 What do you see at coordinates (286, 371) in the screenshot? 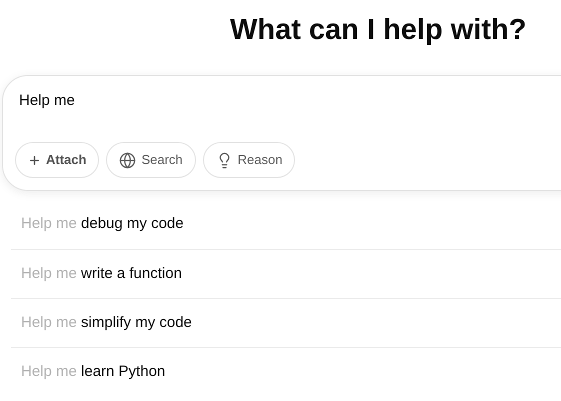
I see `suggestion-item: Help me learn Python` at bounding box center [286, 371].